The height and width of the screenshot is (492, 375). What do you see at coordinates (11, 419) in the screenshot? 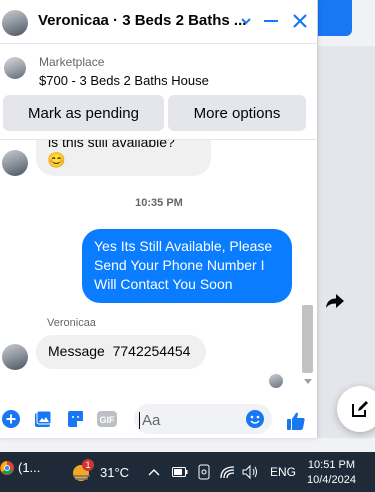
I see `plus-icon` at bounding box center [11, 419].